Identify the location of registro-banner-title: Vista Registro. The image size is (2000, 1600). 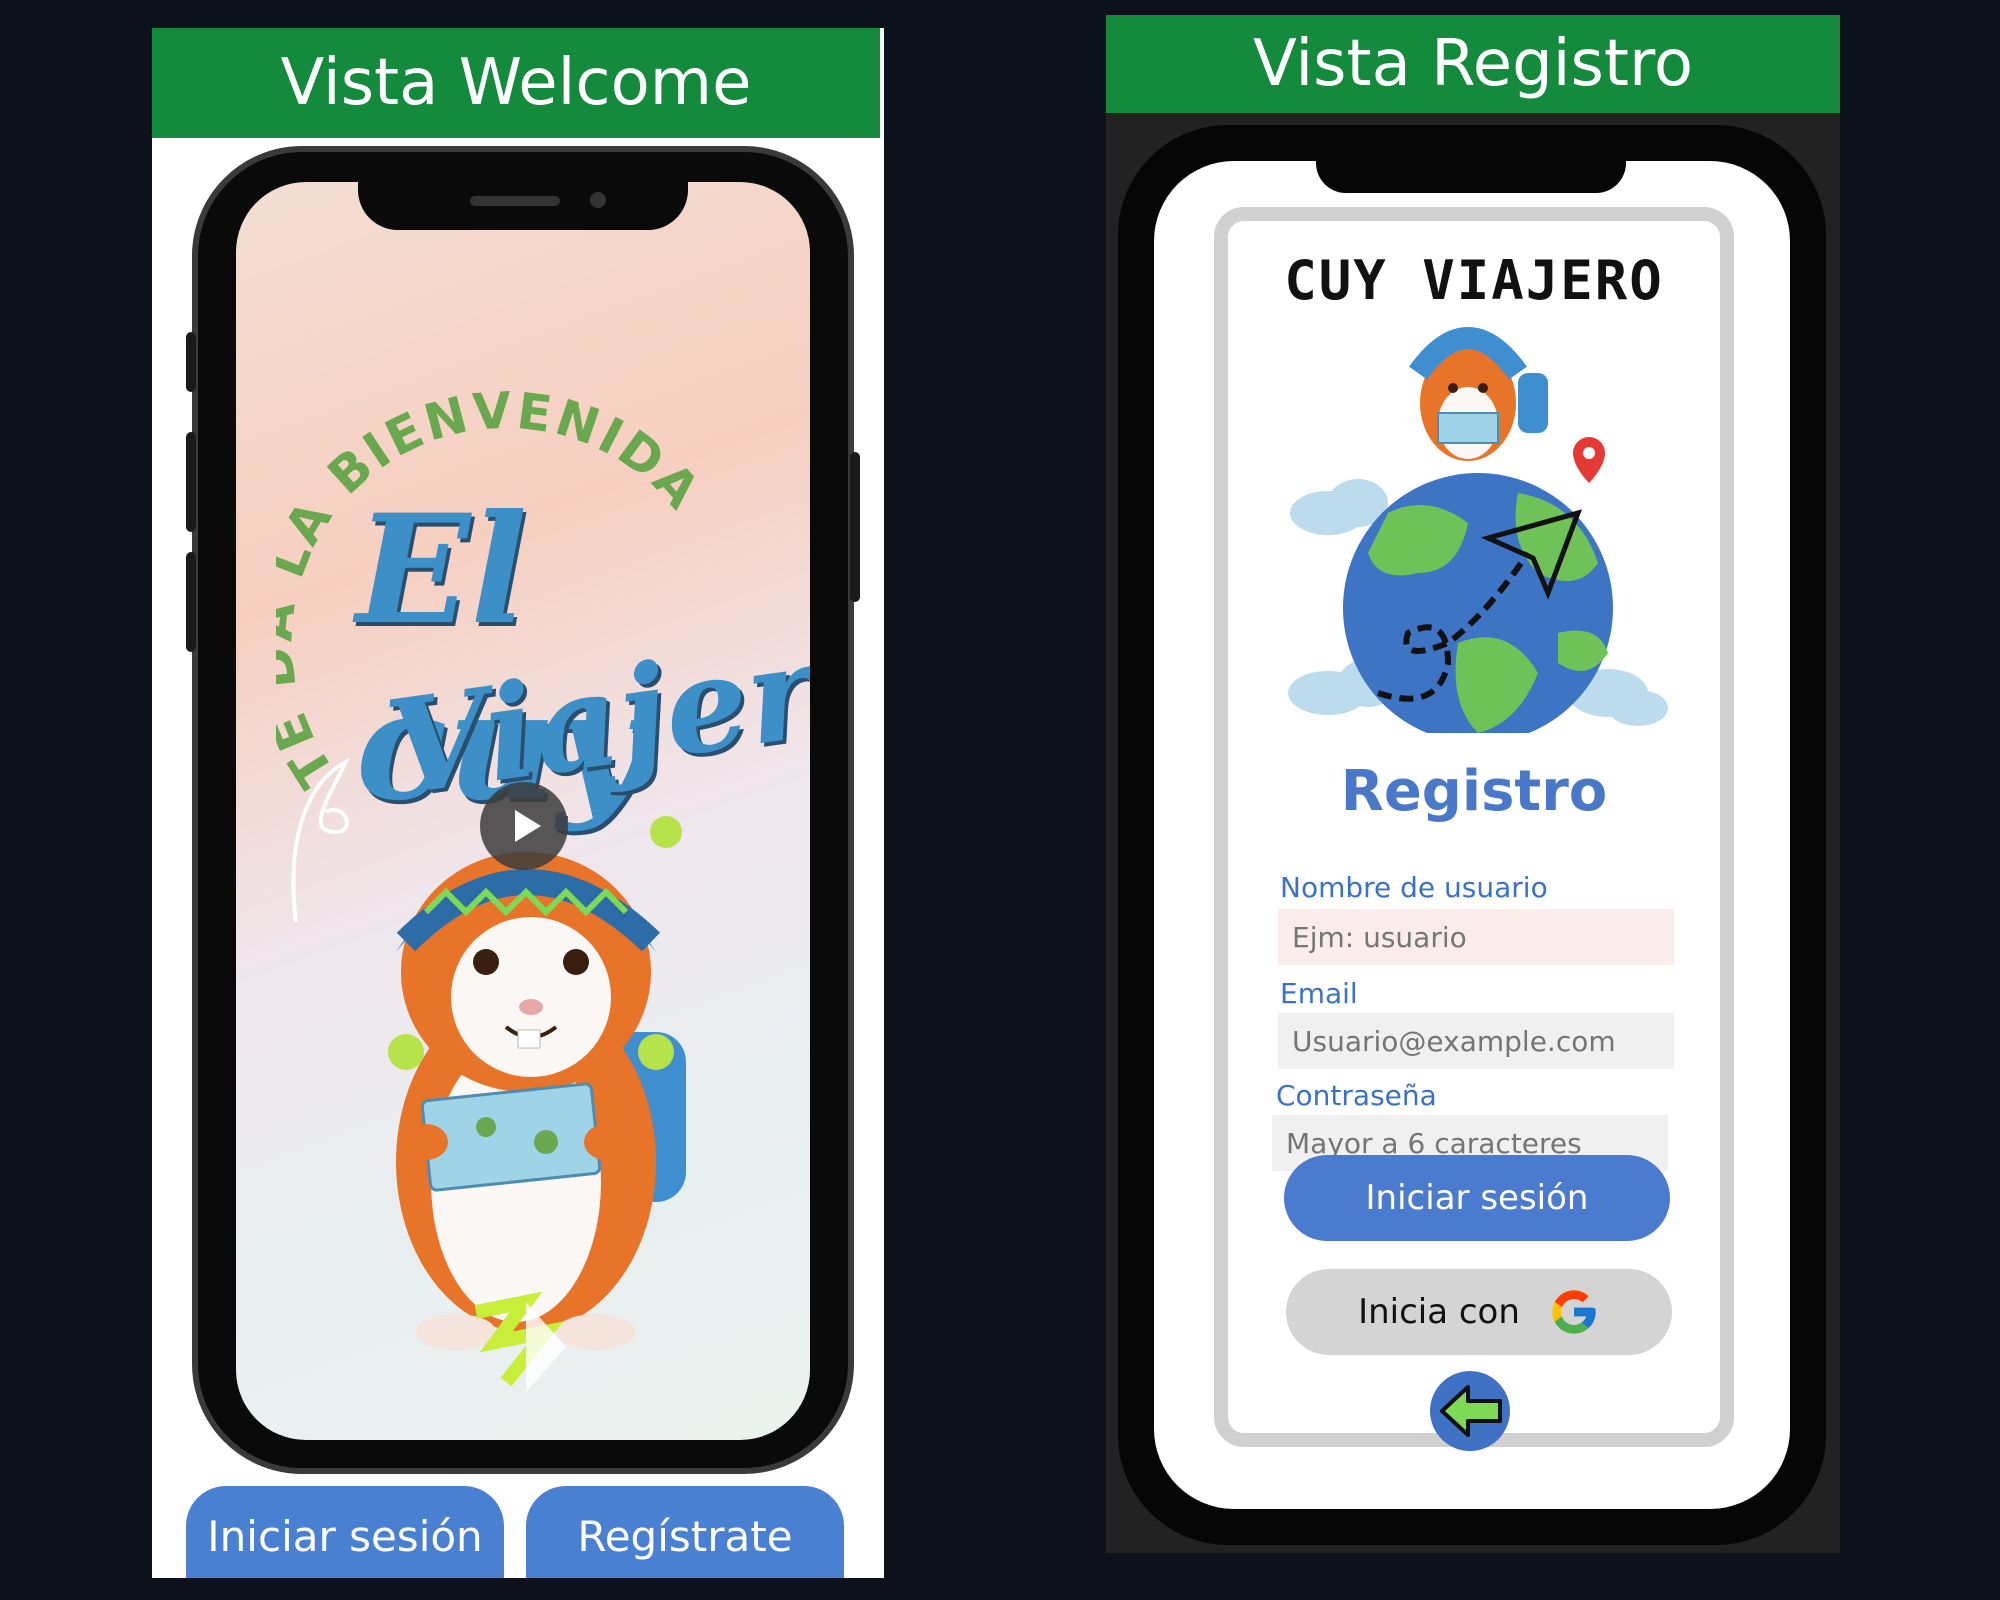
(1473, 64).